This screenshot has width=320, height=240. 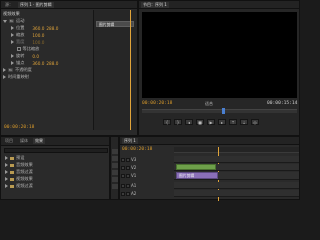 What do you see at coordinates (11, 14) in the screenshot?
I see `row-video-effects: 视频效果` at bounding box center [11, 14].